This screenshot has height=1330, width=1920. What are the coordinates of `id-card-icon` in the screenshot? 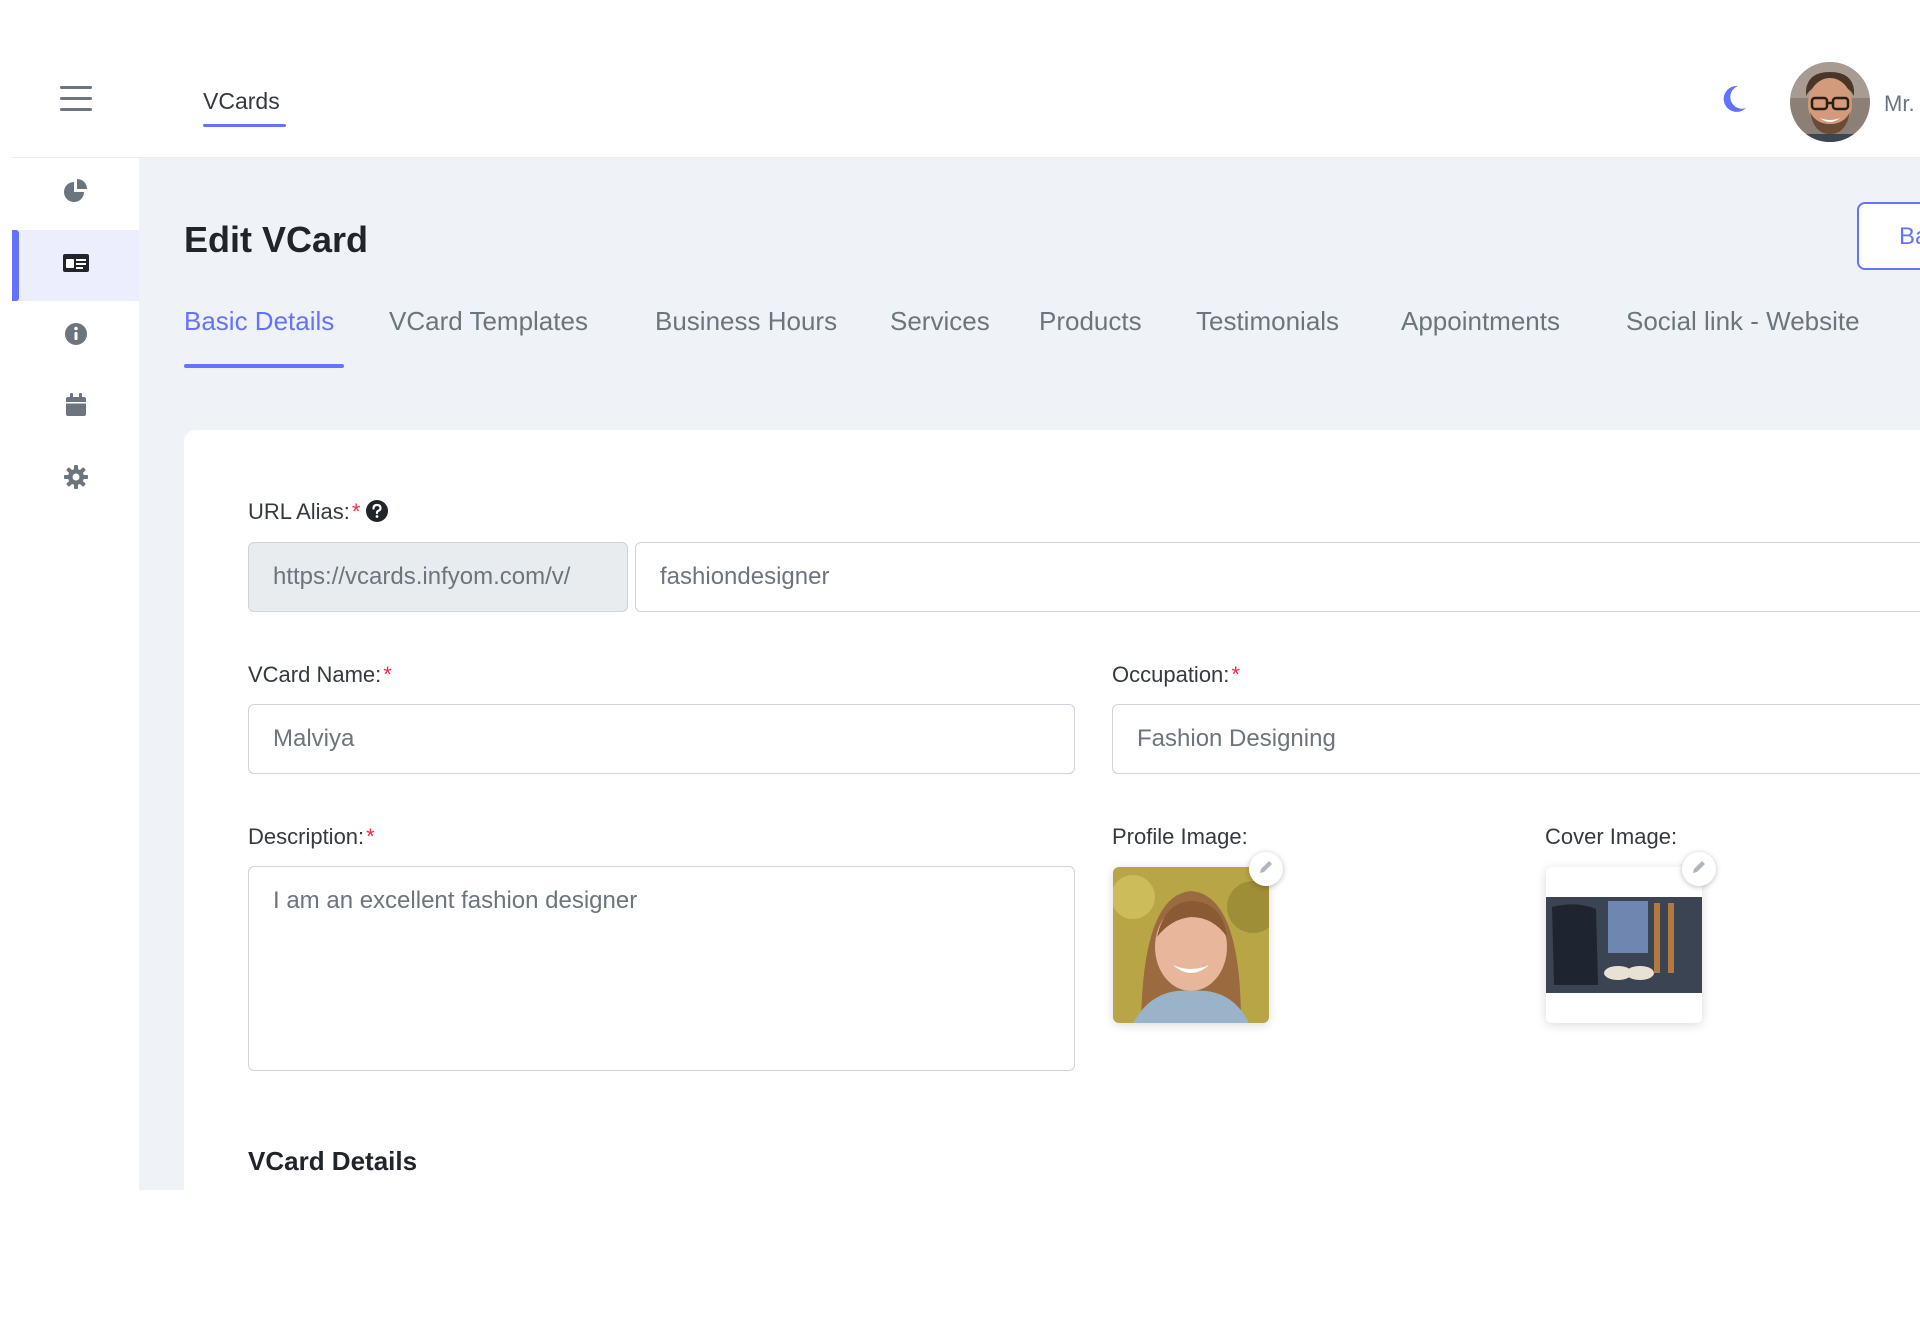 It's located at (76, 265).